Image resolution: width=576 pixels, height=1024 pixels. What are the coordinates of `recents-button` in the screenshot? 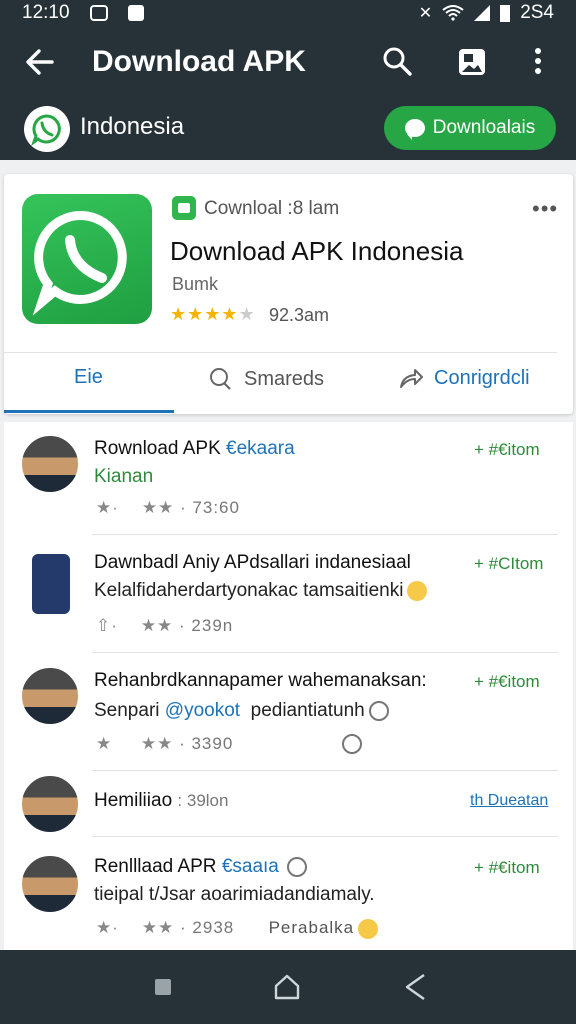 It's located at (163, 987).